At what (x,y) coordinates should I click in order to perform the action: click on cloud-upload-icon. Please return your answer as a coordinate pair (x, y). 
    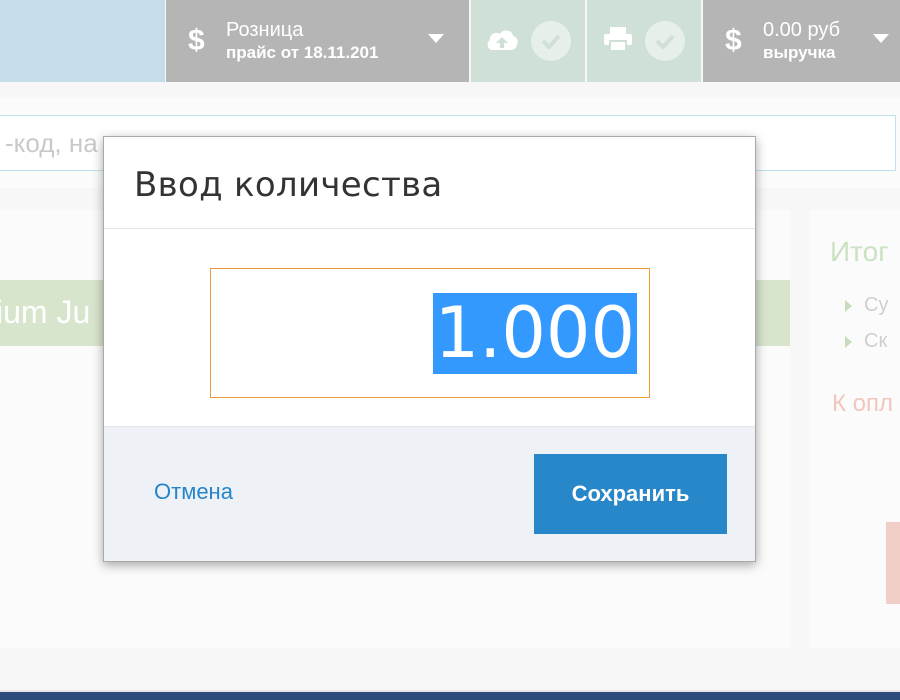
    Looking at the image, I should click on (502, 41).